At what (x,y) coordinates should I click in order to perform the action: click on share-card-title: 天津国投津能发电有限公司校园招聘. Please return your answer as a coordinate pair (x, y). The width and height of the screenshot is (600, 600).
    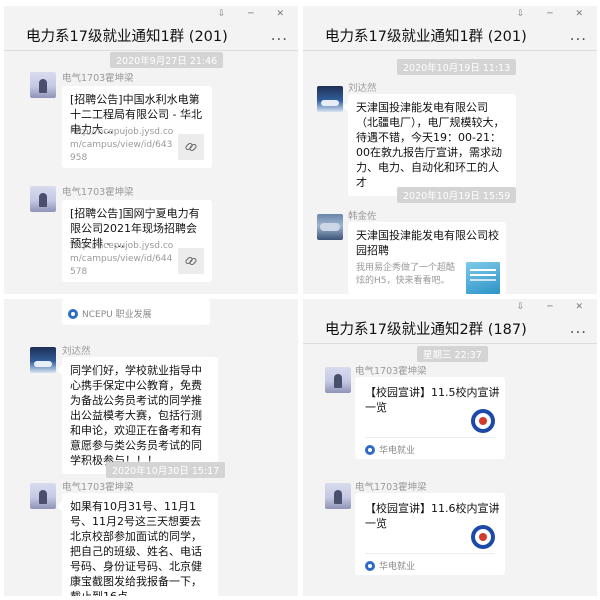
    Looking at the image, I should click on (427, 243).